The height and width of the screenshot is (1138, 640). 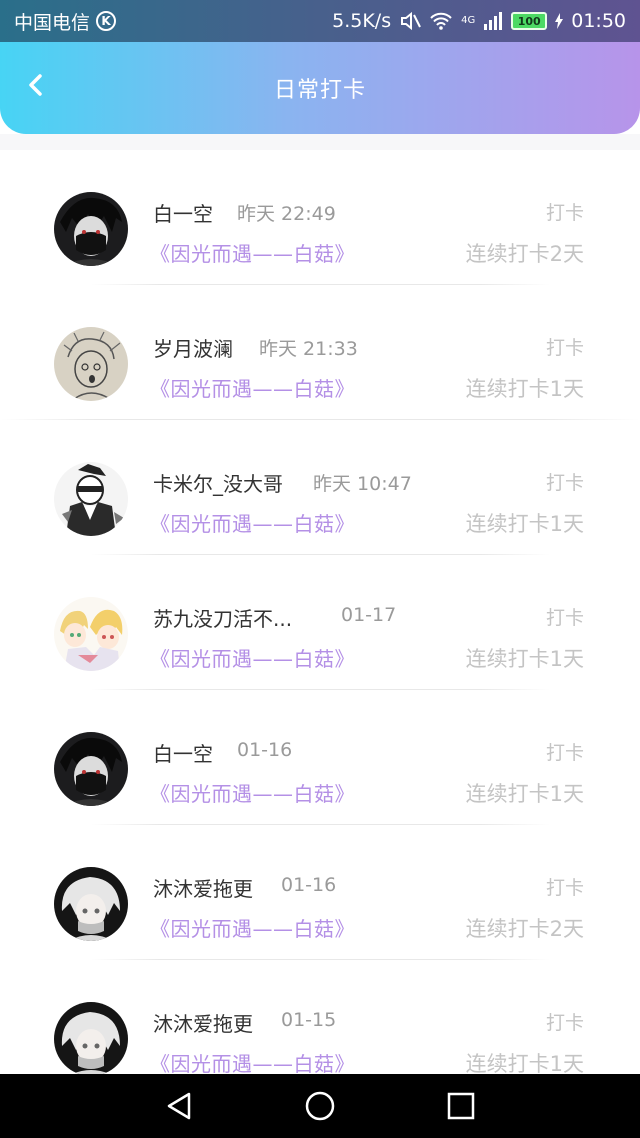 What do you see at coordinates (369, 615) in the screenshot?
I see `checkin-time: 01-17` at bounding box center [369, 615].